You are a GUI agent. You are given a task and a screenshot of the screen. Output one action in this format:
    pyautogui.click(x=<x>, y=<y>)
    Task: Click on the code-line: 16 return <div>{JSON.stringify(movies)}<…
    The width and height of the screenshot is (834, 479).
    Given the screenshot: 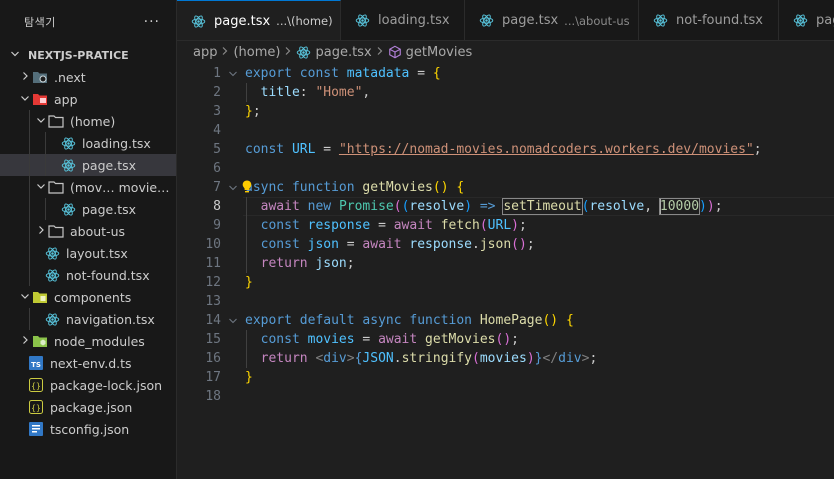 What is the action you would take?
    pyautogui.click(x=505, y=358)
    